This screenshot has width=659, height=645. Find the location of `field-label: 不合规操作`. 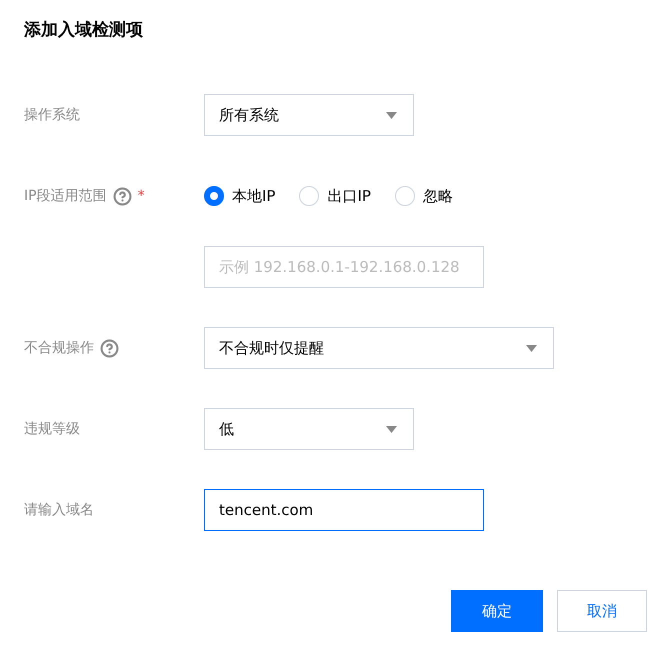

field-label: 不合规操作 is located at coordinates (59, 348).